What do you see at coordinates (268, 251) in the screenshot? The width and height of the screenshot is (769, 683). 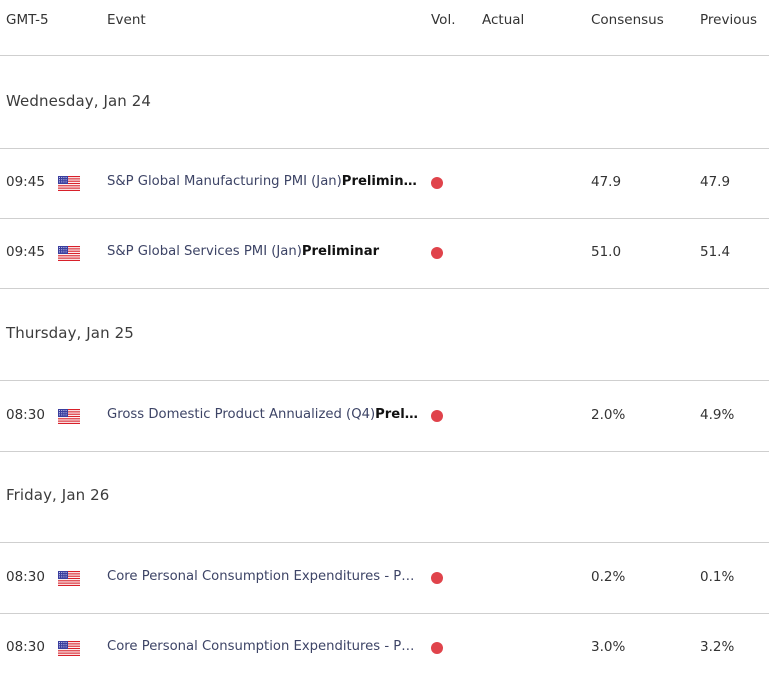 I see `event-name: S&P Global Services PMI (Jan)Preliminar` at bounding box center [268, 251].